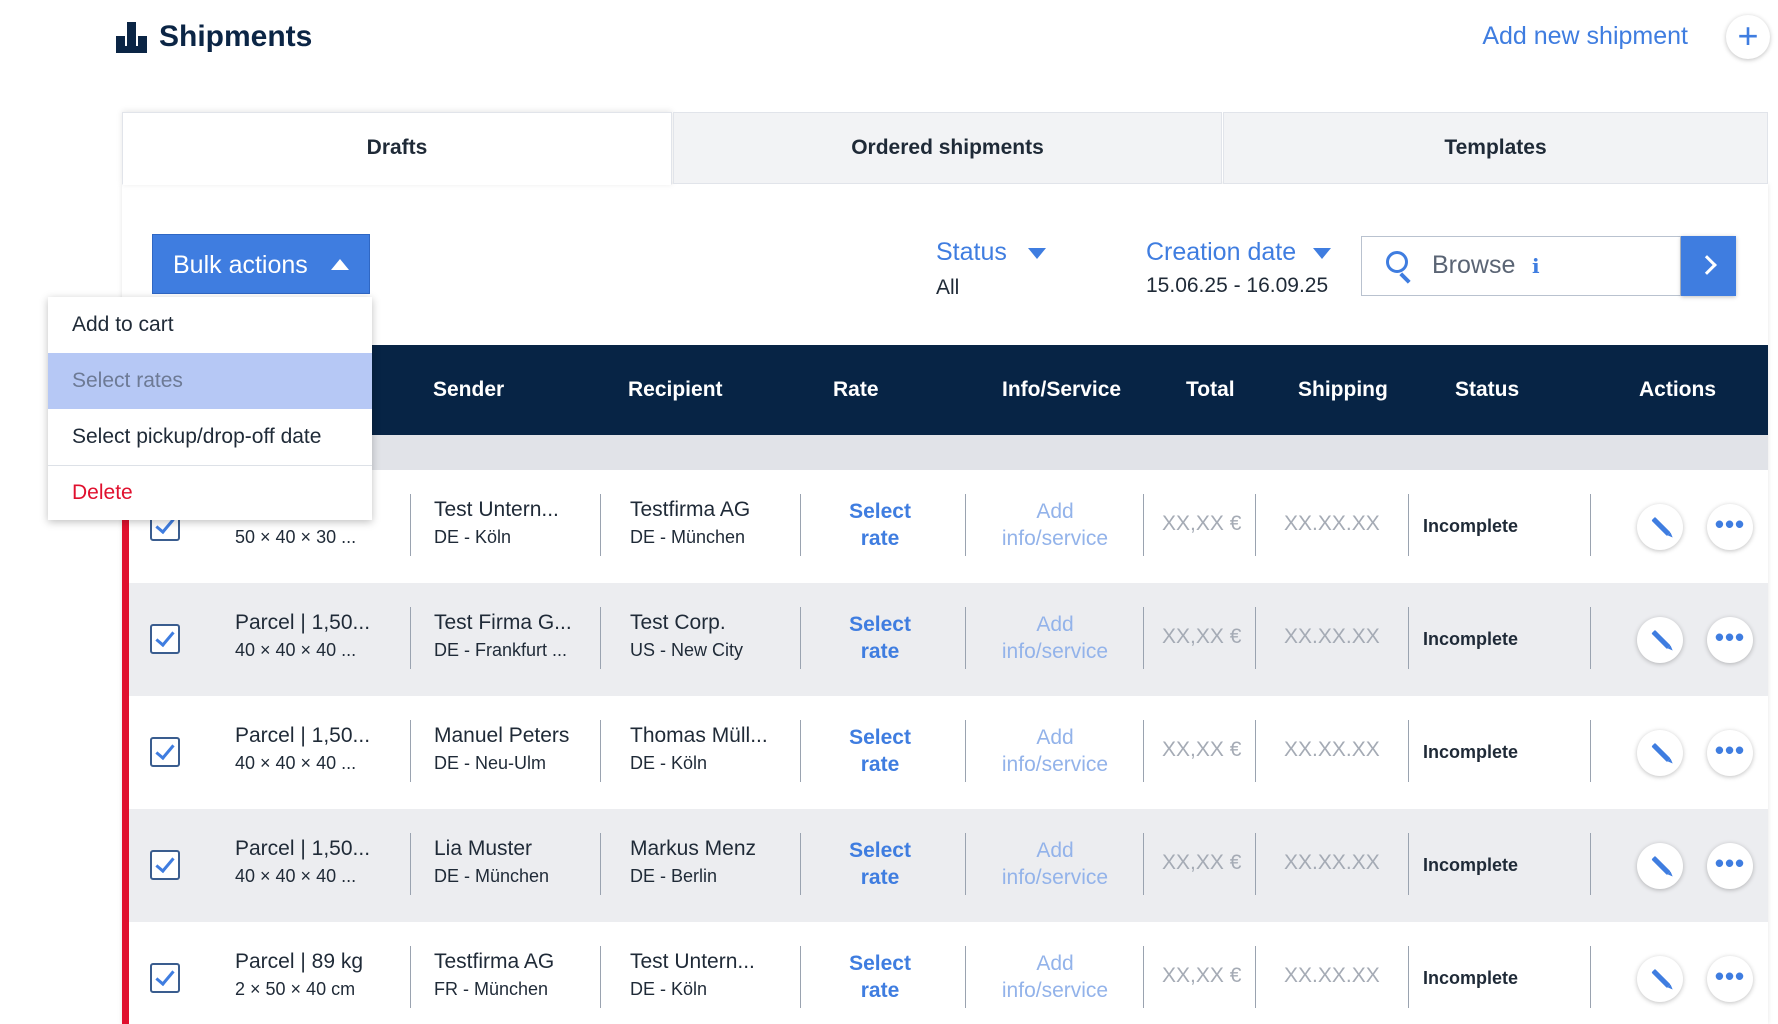 This screenshot has height=1024, width=1778. I want to click on info-icon: i, so click(1536, 266).